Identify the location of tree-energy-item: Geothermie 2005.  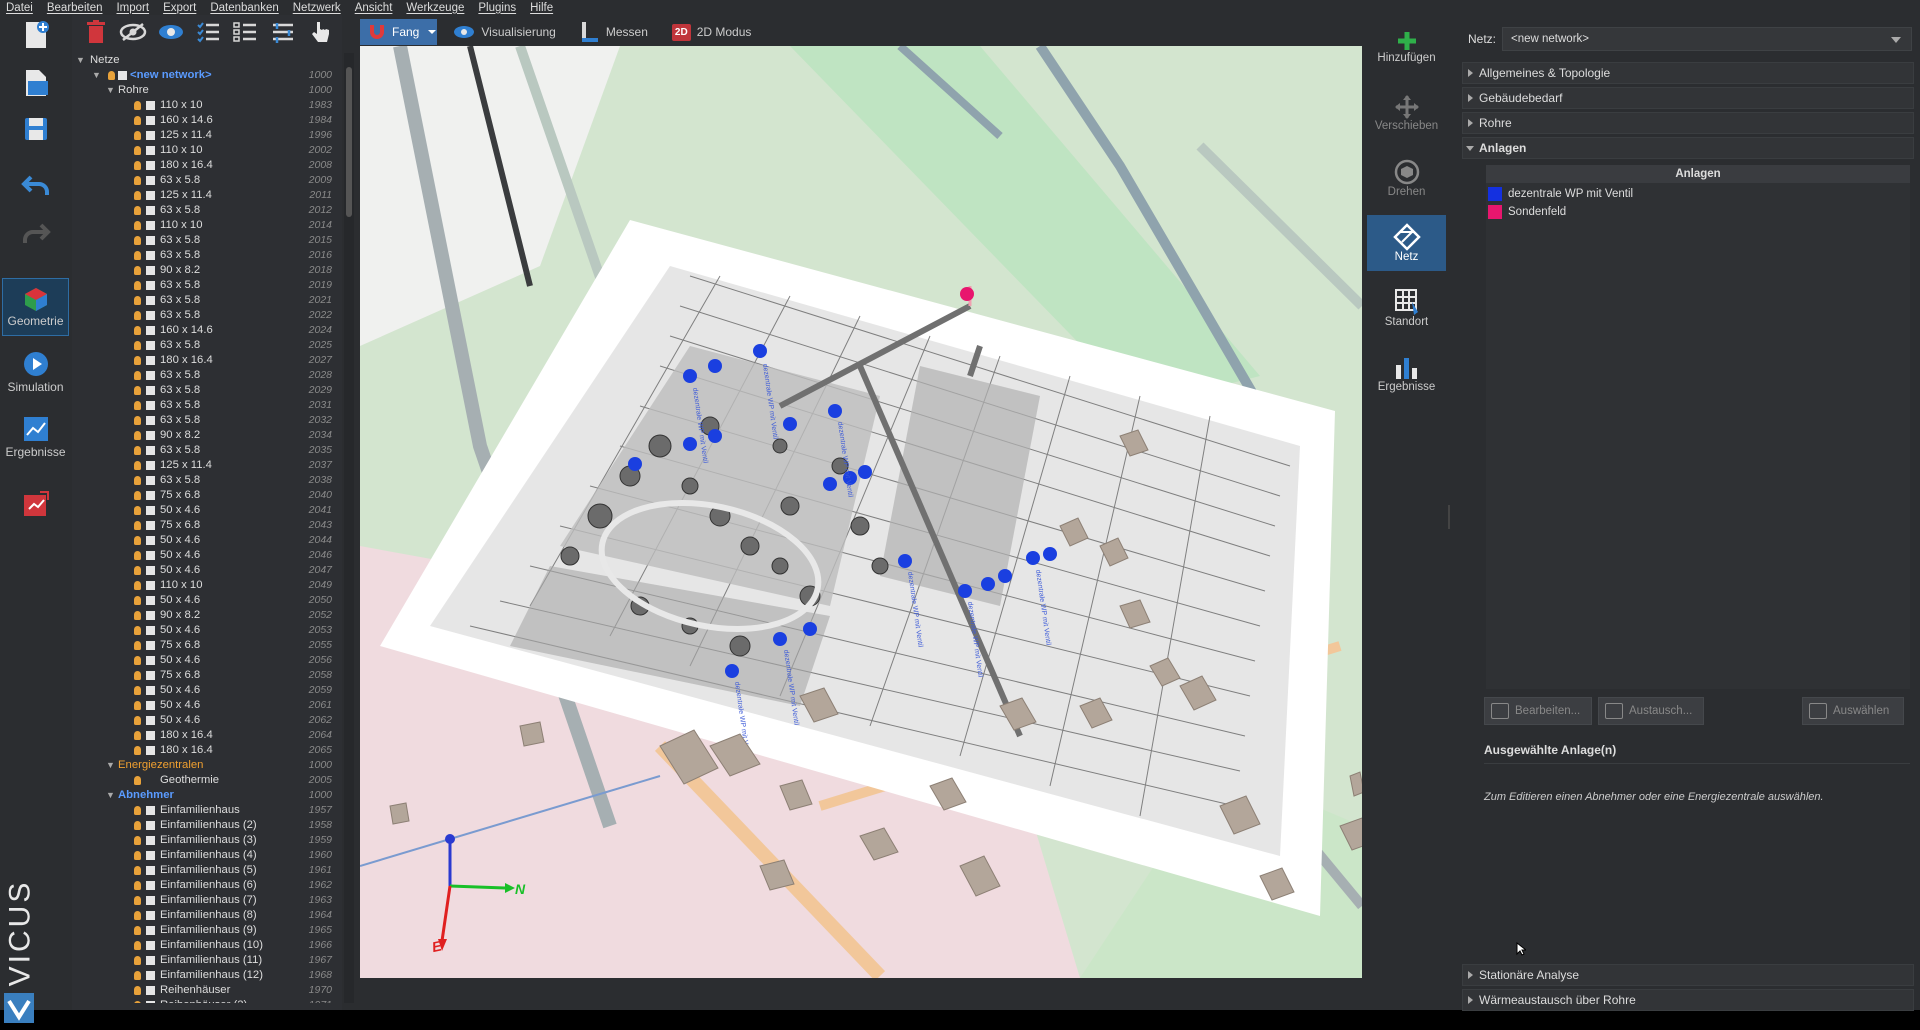
(205, 780).